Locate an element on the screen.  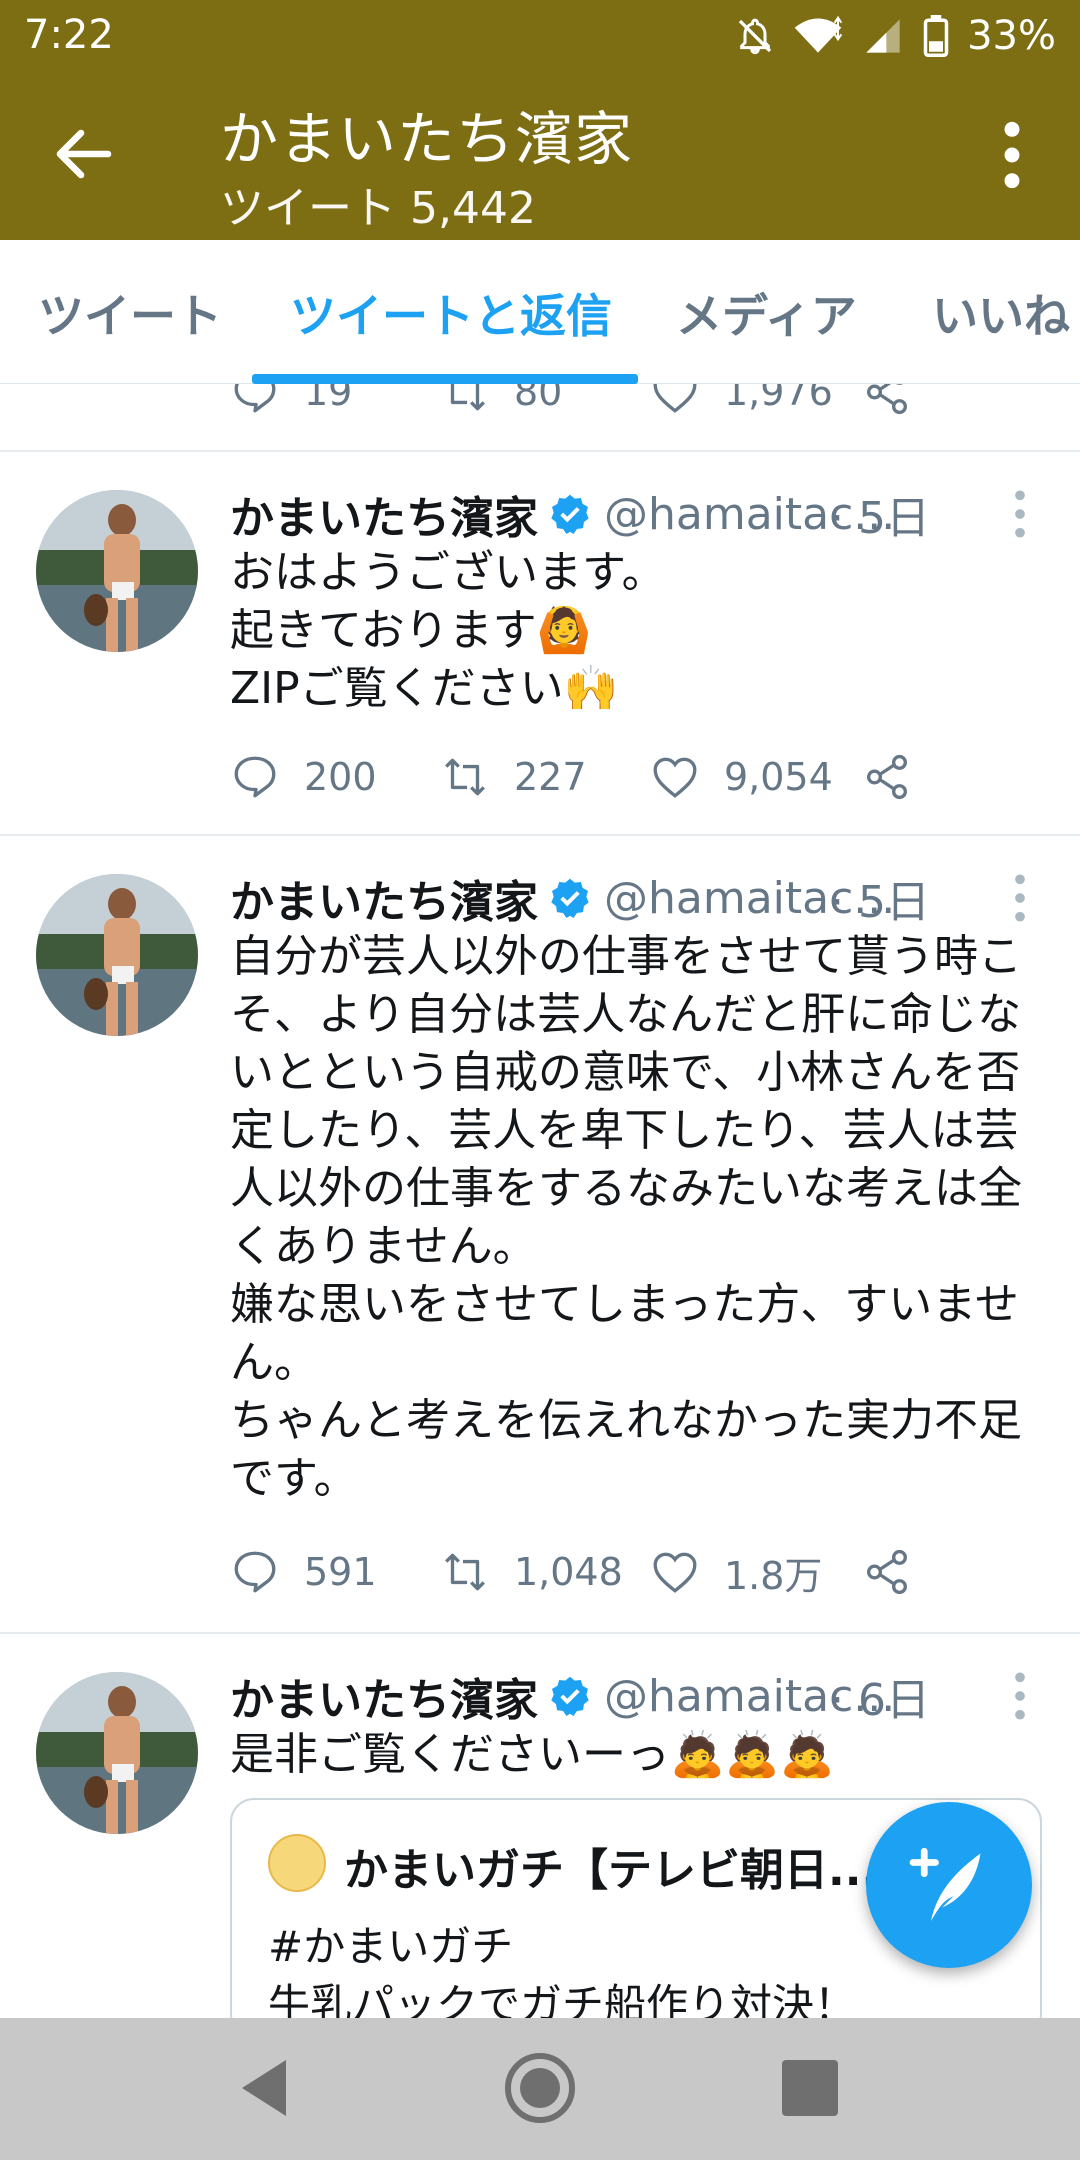
back-triangle-icon is located at coordinates (266, 2088).